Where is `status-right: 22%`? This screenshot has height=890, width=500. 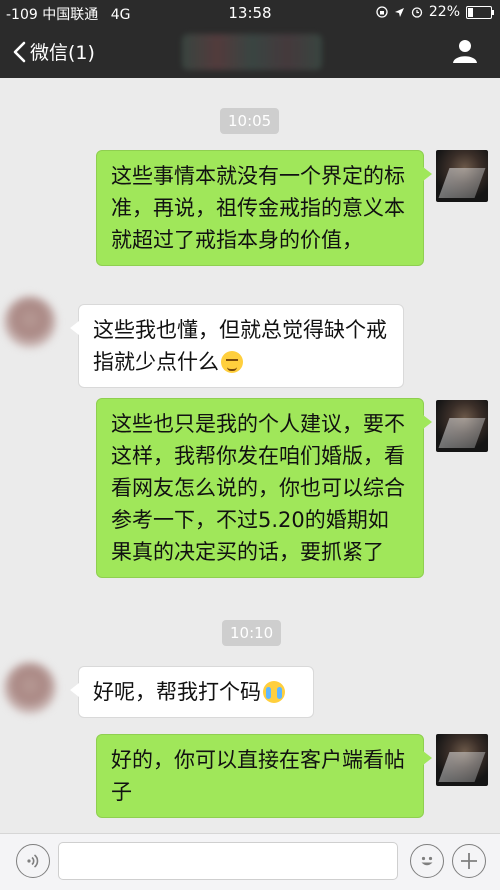
status-right: 22% is located at coordinates (435, 12).